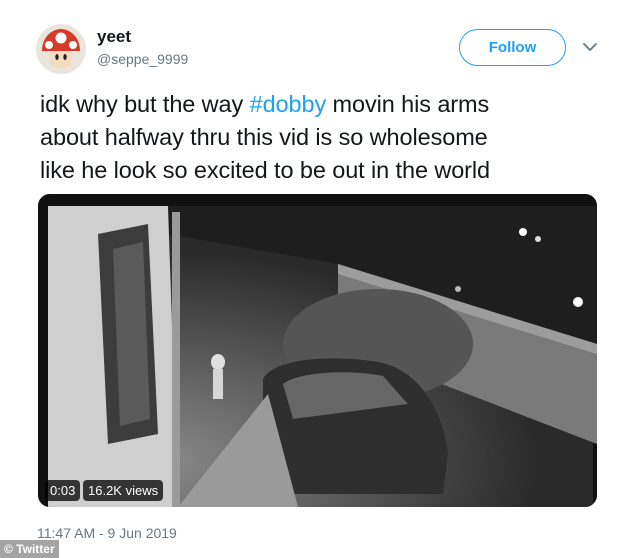 The height and width of the screenshot is (558, 634). I want to click on tweet-timestamp: 11:47 AM - 9 Jun 2019, so click(107, 533).